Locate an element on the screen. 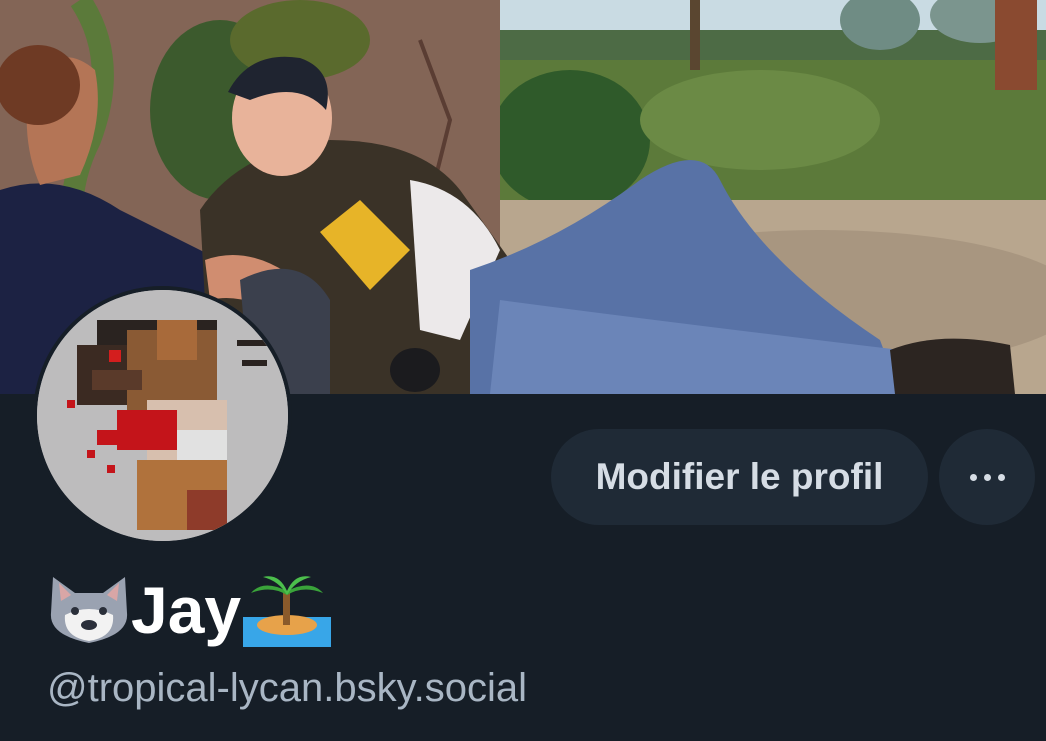  ellipsis-icon is located at coordinates (987, 477).